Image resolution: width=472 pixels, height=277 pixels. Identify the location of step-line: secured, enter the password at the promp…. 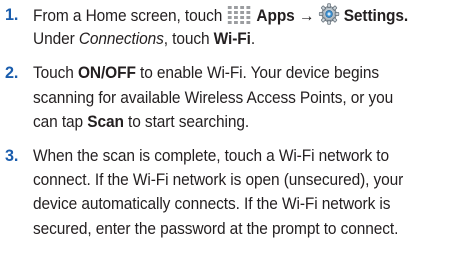
(216, 228).